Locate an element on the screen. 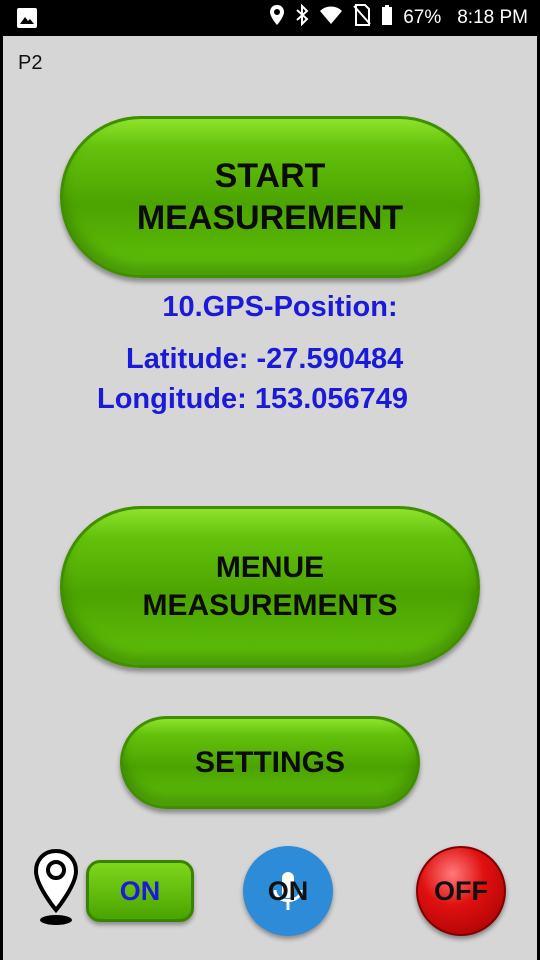  no-sim-icon is located at coordinates (362, 18).